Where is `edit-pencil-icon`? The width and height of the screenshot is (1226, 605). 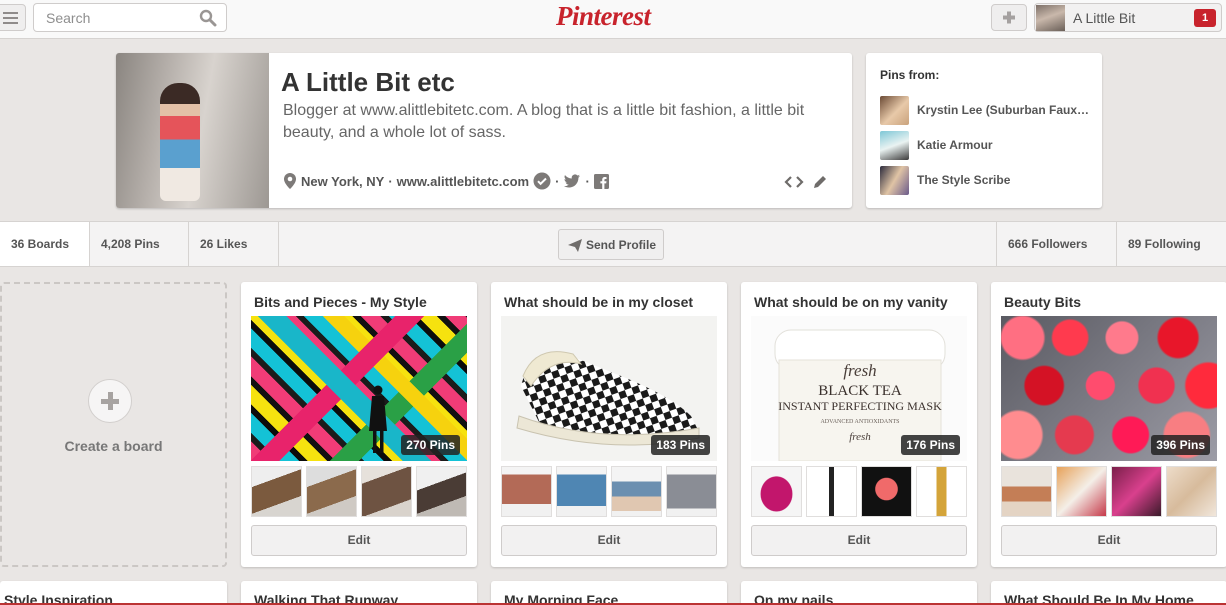 edit-pencil-icon is located at coordinates (820, 182).